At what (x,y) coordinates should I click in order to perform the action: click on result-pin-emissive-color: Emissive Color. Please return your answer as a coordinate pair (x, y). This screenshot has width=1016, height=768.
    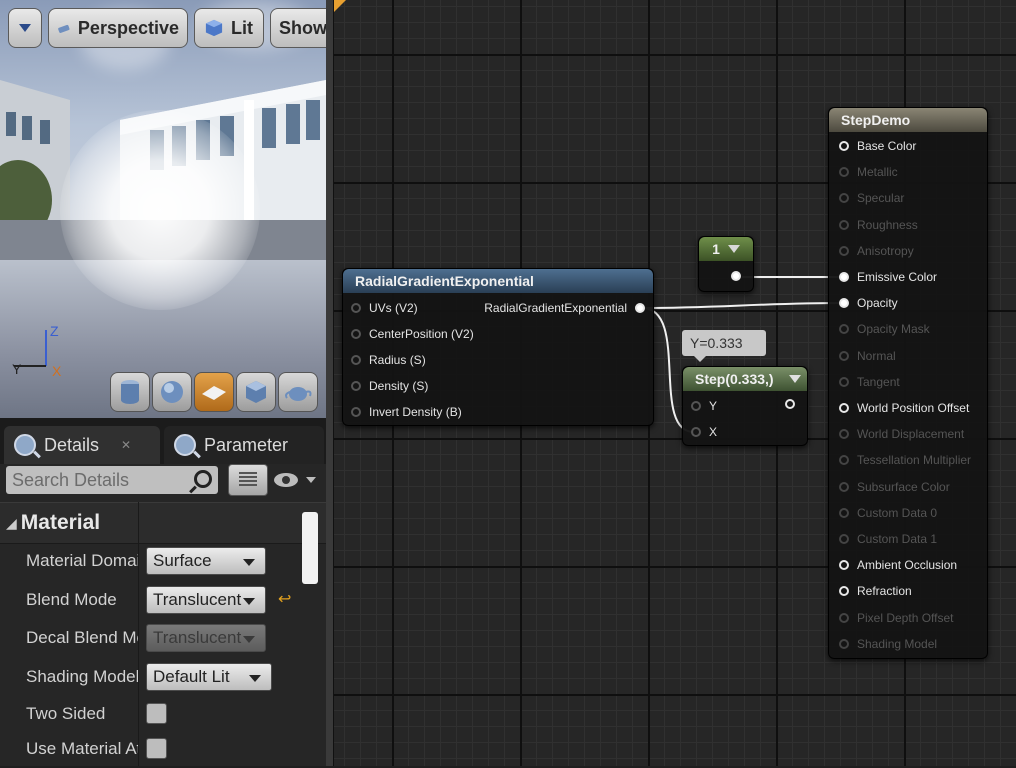
    Looking at the image, I should click on (888, 277).